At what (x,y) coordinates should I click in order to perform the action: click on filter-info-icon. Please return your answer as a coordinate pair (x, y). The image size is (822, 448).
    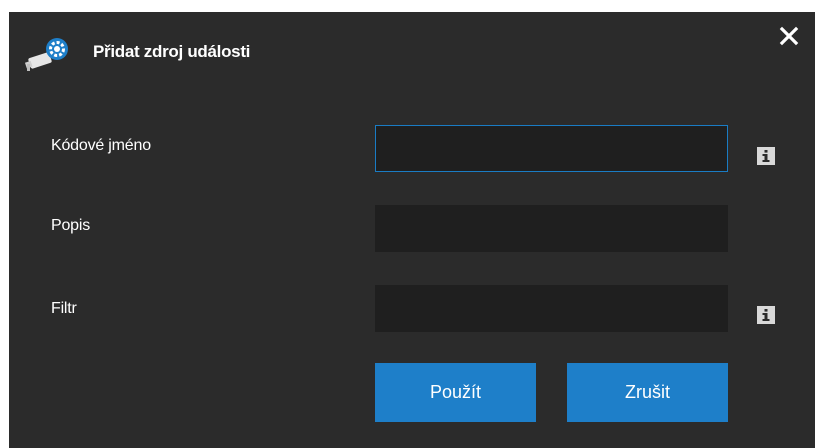
    Looking at the image, I should click on (766, 315).